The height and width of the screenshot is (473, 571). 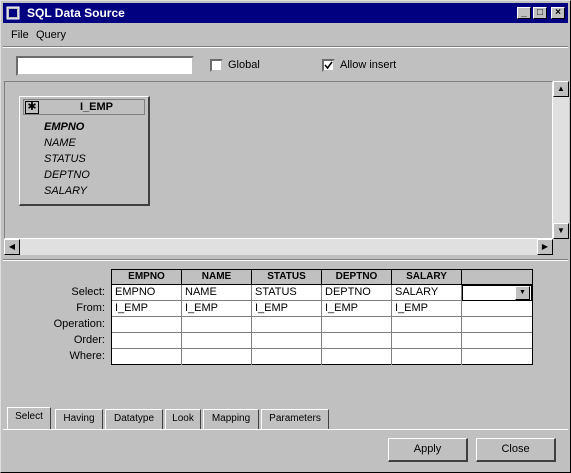 What do you see at coordinates (561, 89) in the screenshot?
I see `scroll-up-icon: ▲` at bounding box center [561, 89].